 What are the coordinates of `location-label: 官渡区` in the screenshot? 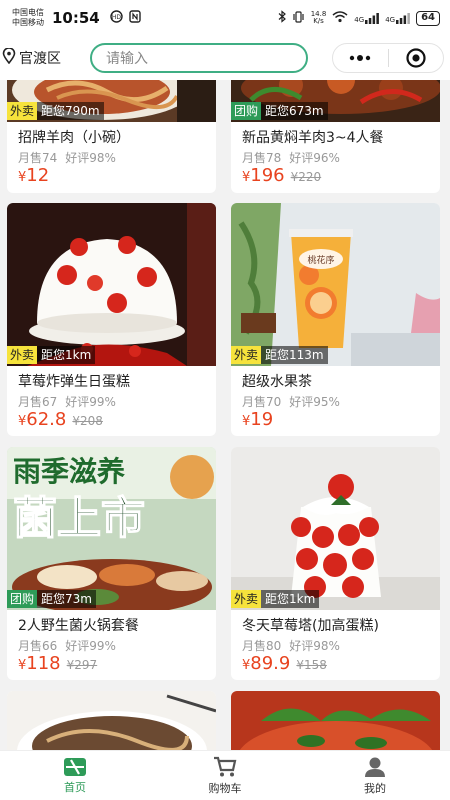 It's located at (40, 59).